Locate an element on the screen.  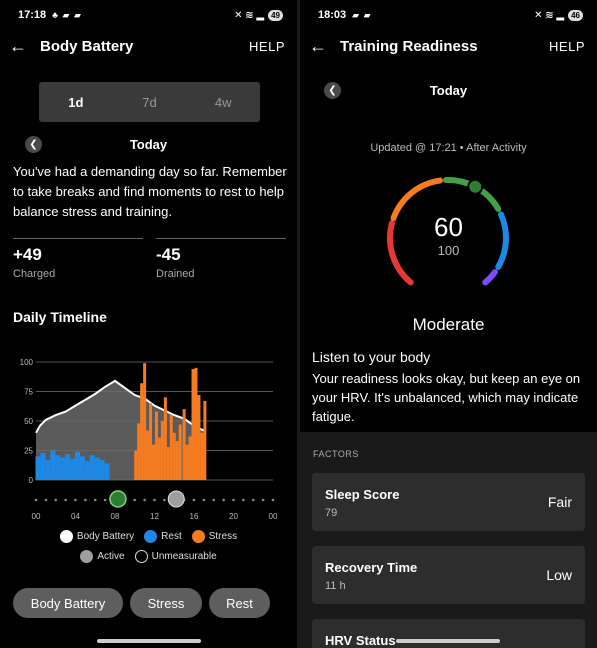
factor-sub: 79 is located at coordinates (331, 513).